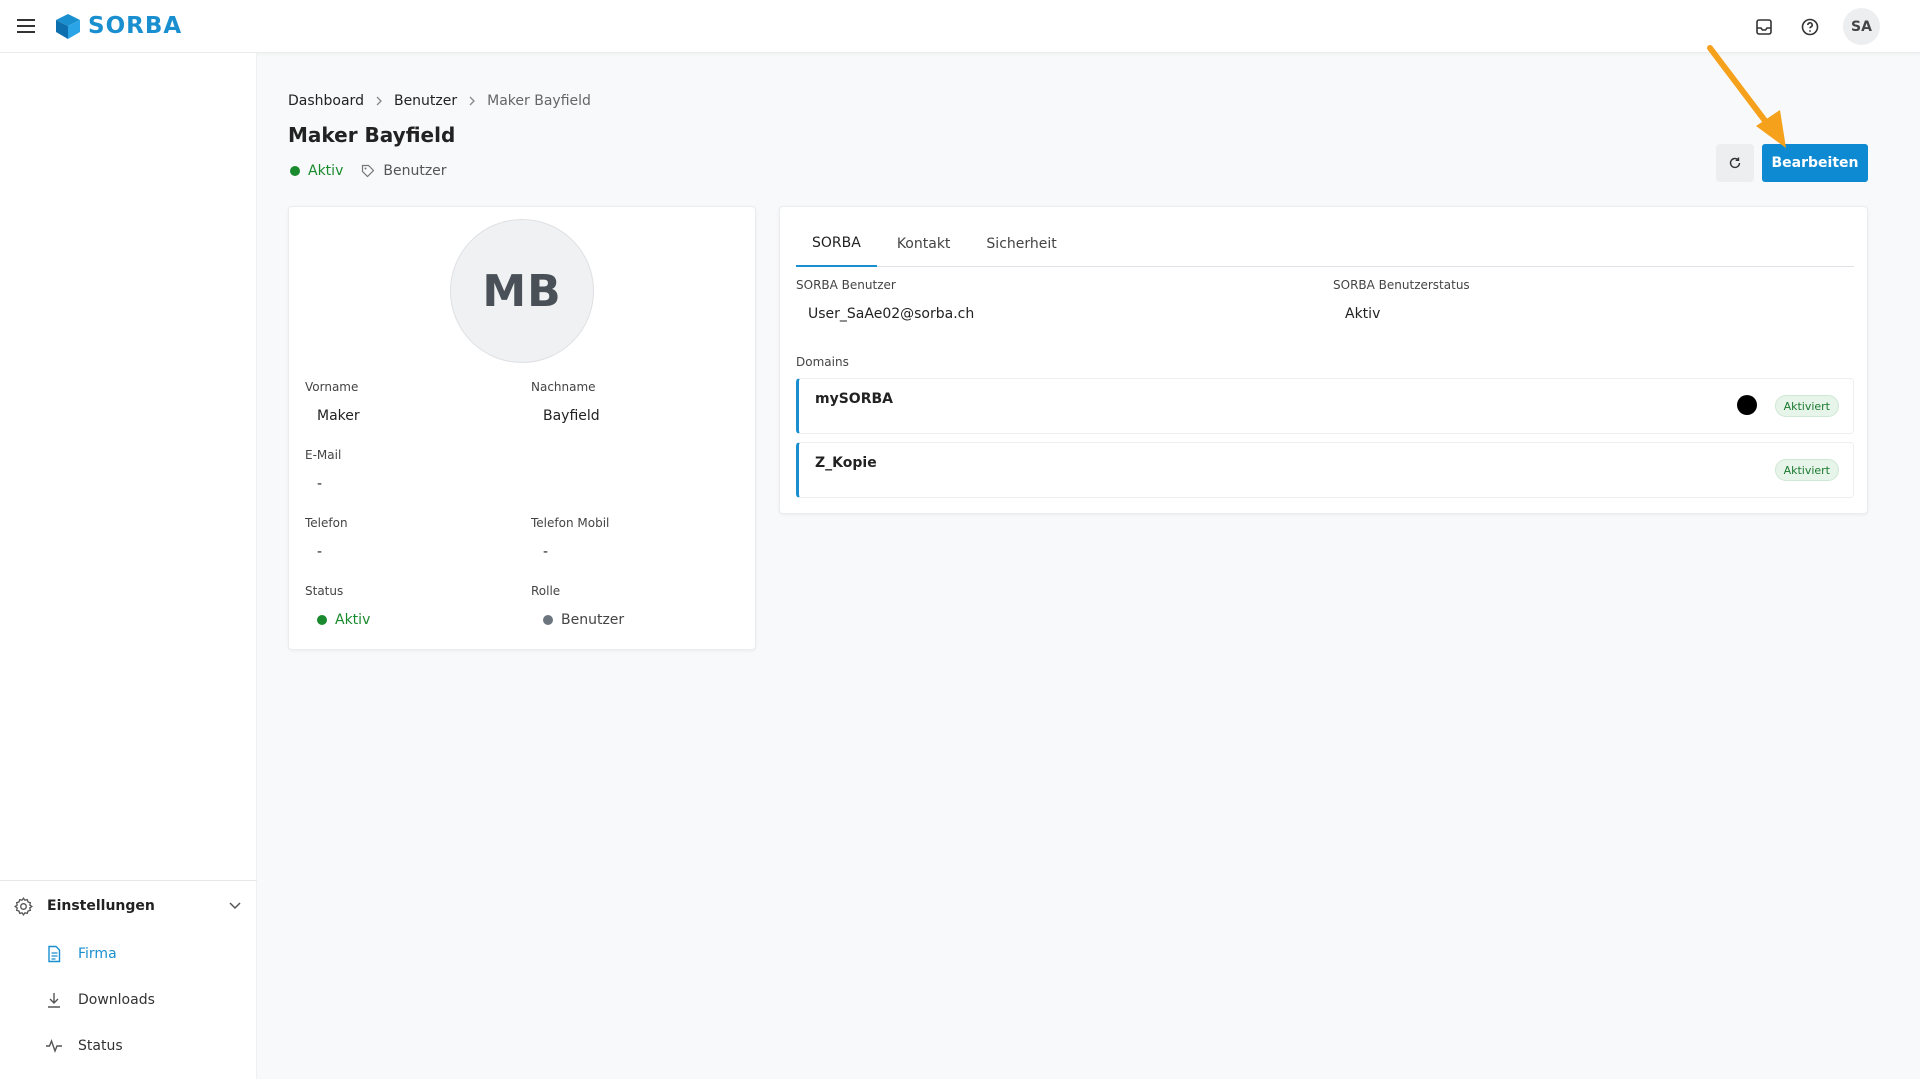 The width and height of the screenshot is (1920, 1079). What do you see at coordinates (571, 416) in the screenshot?
I see `field-value: Bayfield` at bounding box center [571, 416].